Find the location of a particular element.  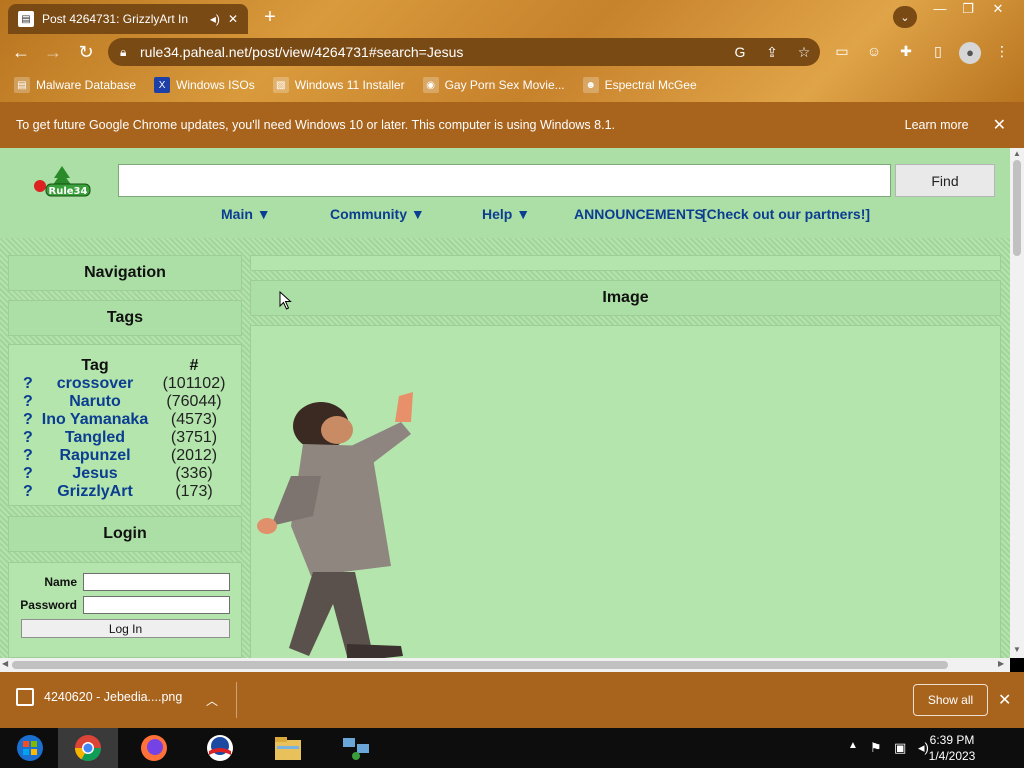

tab-search-icon: ⌄ is located at coordinates (905, 17).